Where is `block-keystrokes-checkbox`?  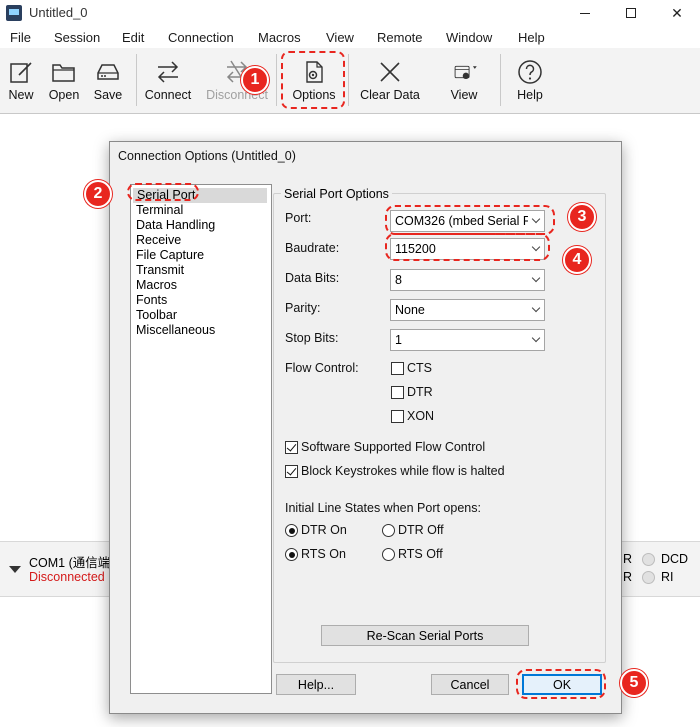
block-keystrokes-checkbox is located at coordinates (291, 471).